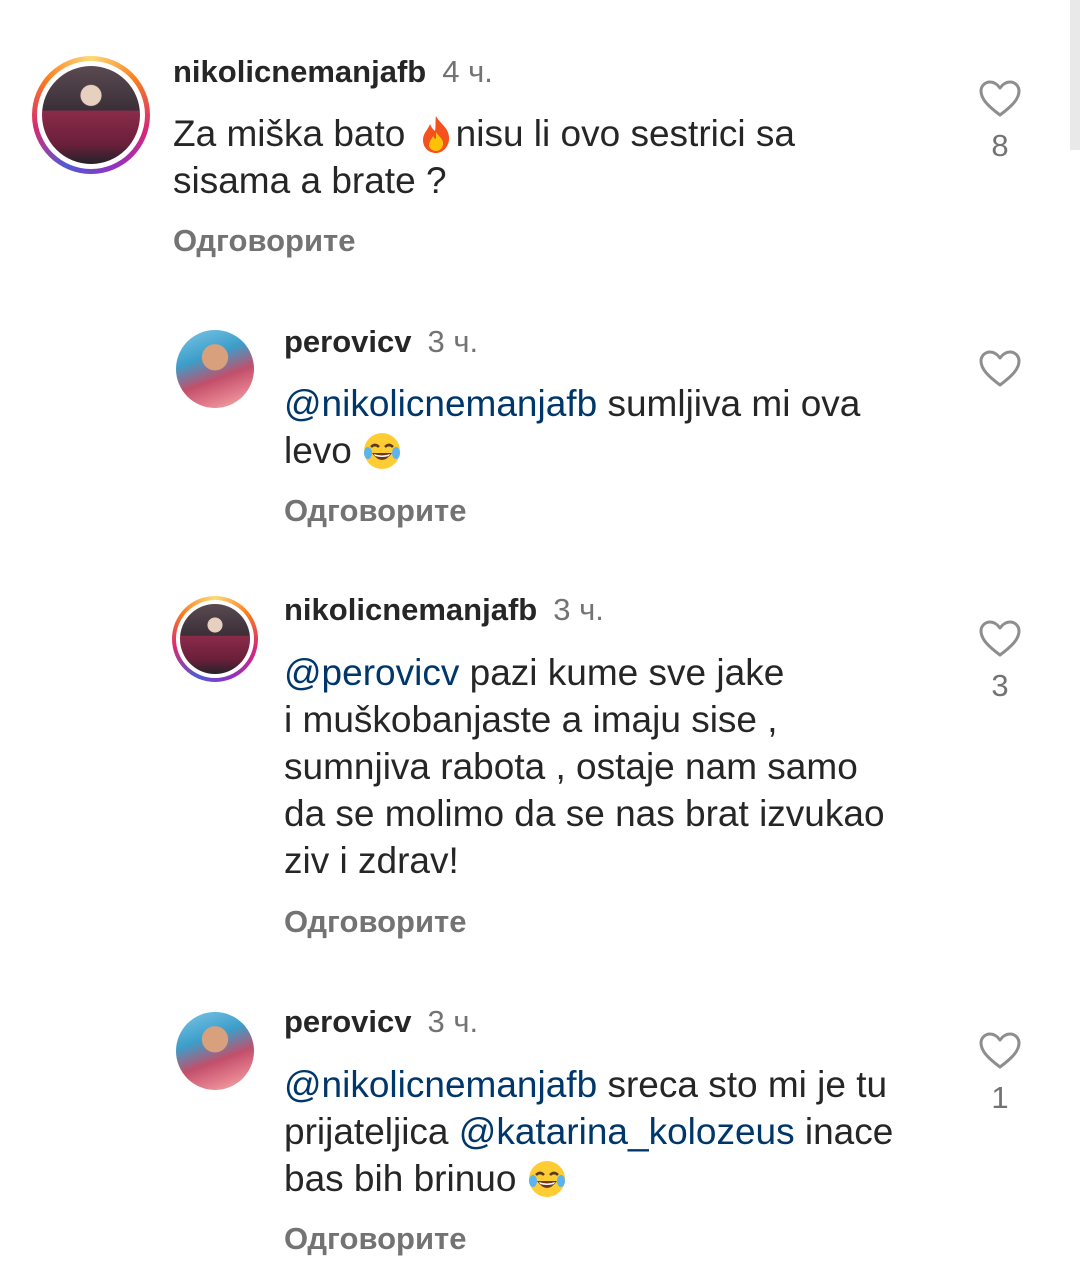  What do you see at coordinates (467, 71) in the screenshot?
I see `comment-time: 4 ч.` at bounding box center [467, 71].